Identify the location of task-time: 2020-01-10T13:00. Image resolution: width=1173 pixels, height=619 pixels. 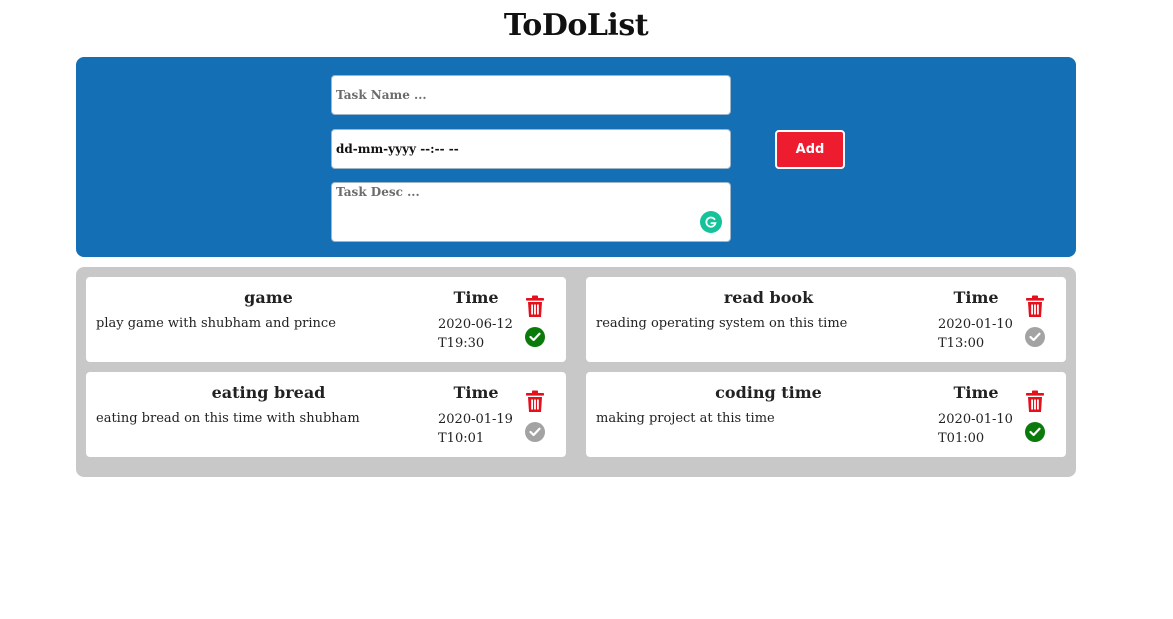
(975, 334).